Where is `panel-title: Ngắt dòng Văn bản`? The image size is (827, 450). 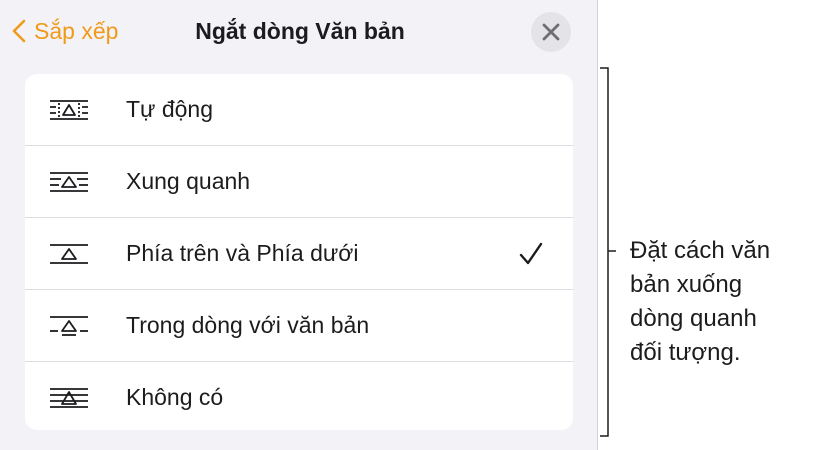 panel-title: Ngắt dòng Văn bản is located at coordinates (300, 31).